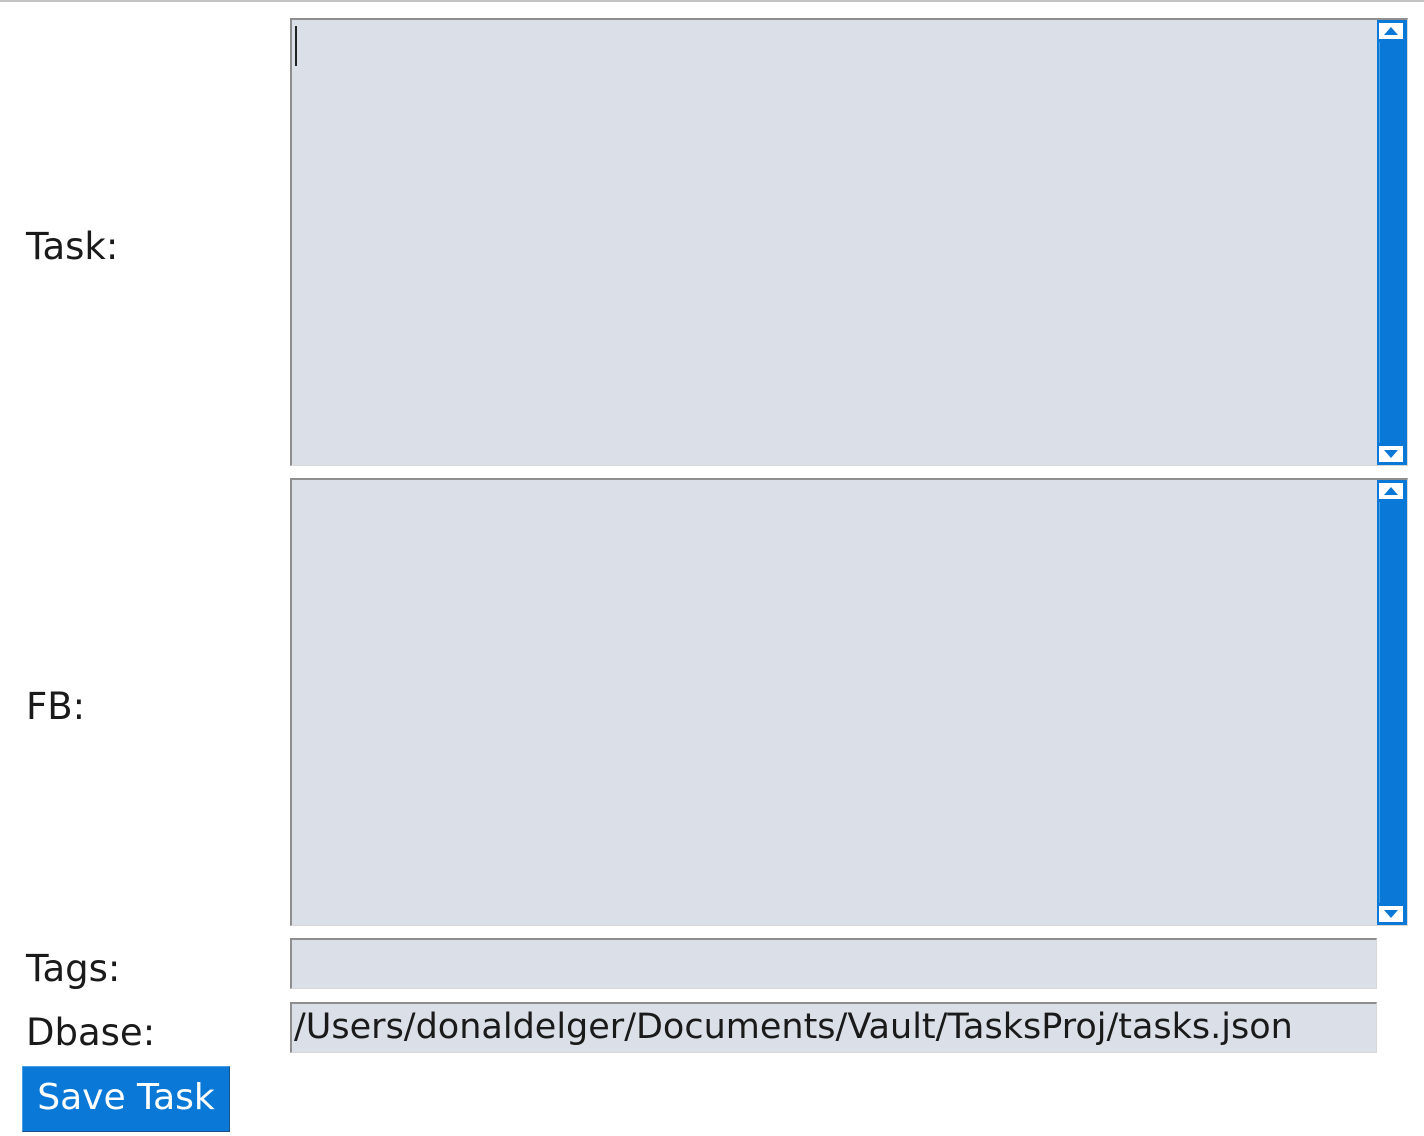 This screenshot has height=1136, width=1424. I want to click on task-label: Task:, so click(72, 246).